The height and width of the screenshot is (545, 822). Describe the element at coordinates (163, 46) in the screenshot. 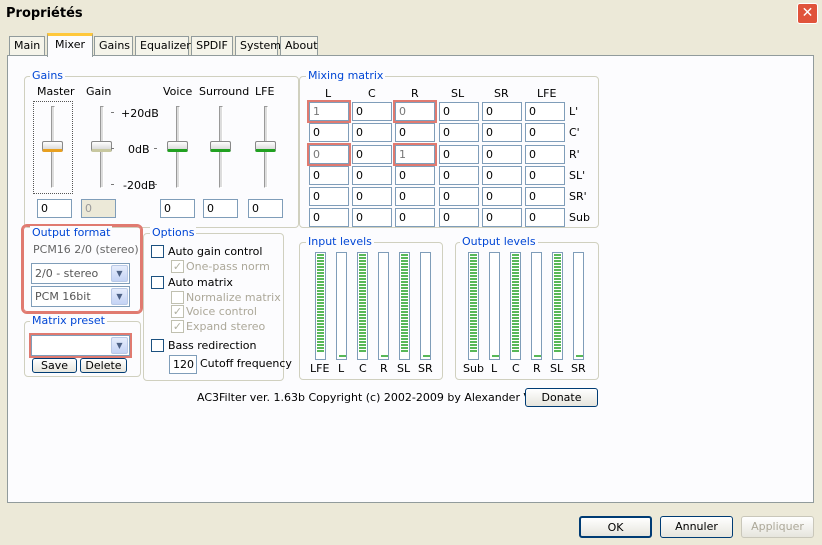

I see `tab-equalizer: Equalizer` at that location.